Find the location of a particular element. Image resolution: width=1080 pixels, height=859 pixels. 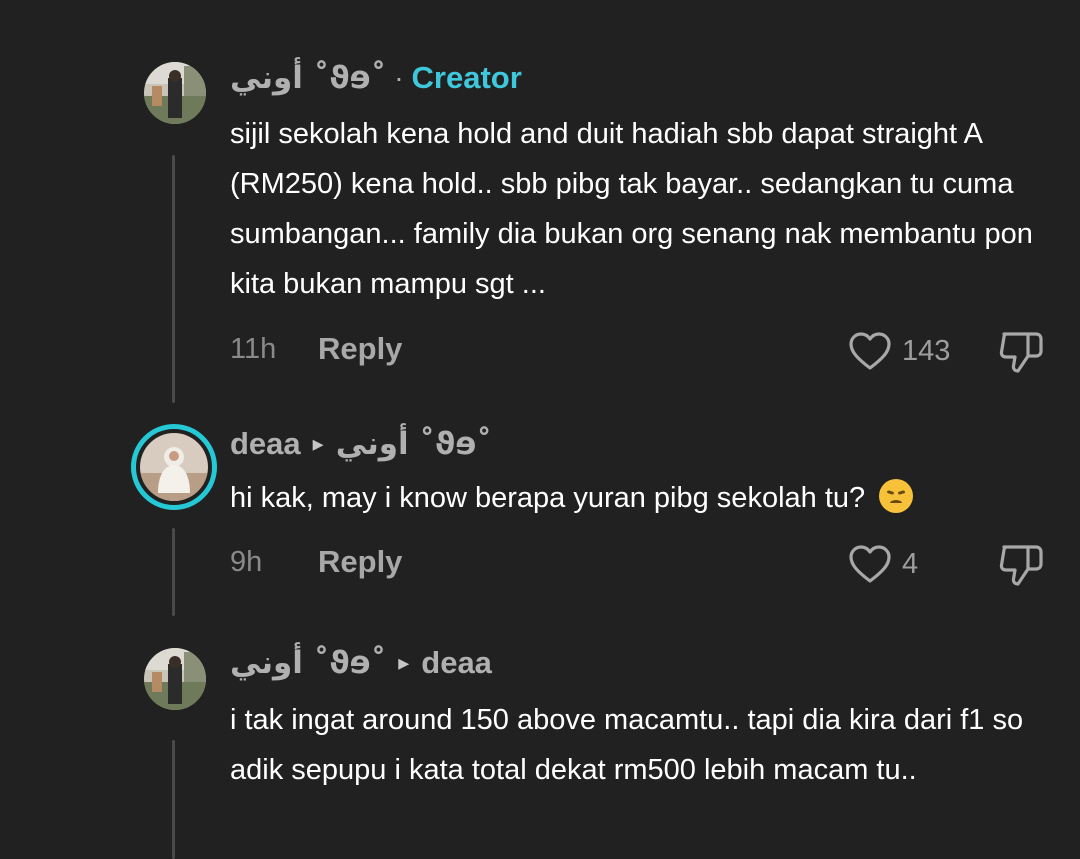

comment-header: deaa ▸ أوني ˚ϑɘ˚ is located at coordinates (361, 444).